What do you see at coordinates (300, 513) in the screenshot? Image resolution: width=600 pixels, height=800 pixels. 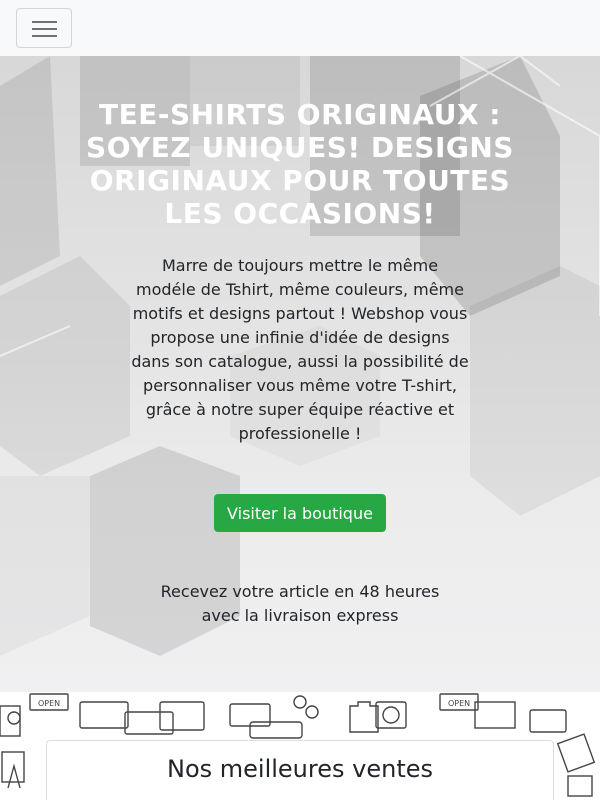 I see `visit-shop-button: Visiter la boutique` at bounding box center [300, 513].